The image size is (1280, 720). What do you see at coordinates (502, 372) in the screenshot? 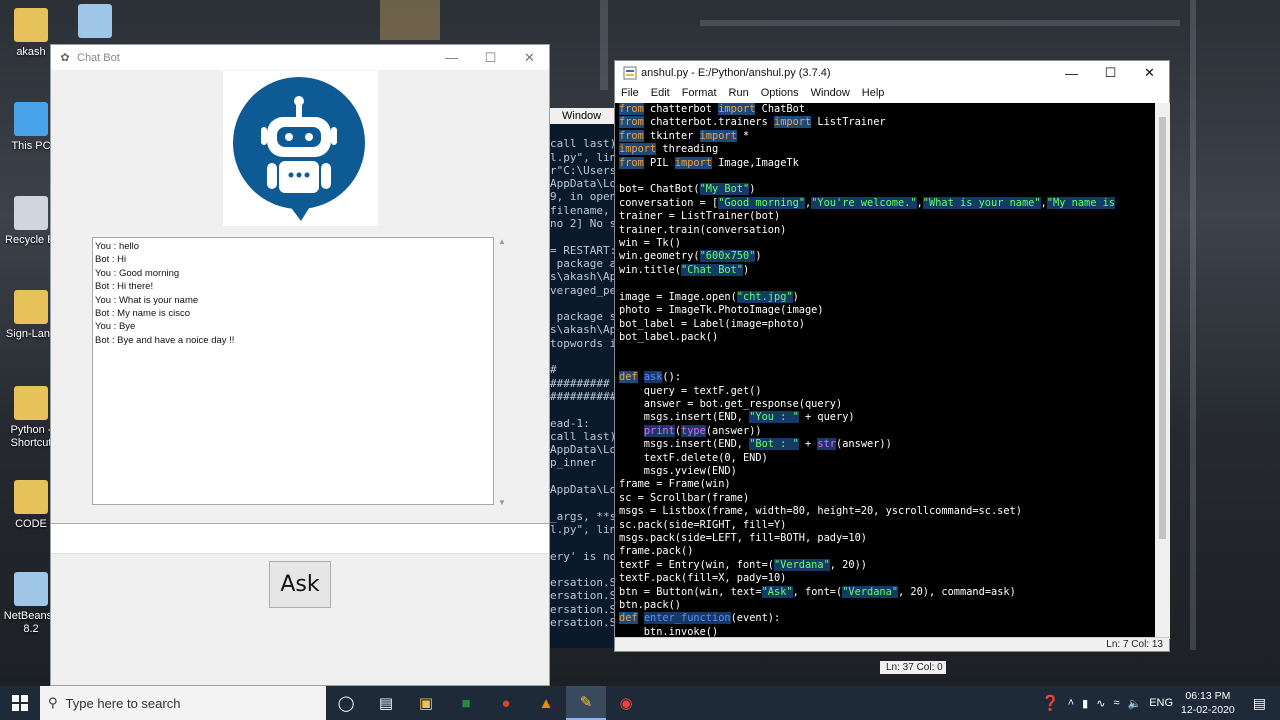
I see `messages-scrollbar: ▲ ▼` at bounding box center [502, 372].